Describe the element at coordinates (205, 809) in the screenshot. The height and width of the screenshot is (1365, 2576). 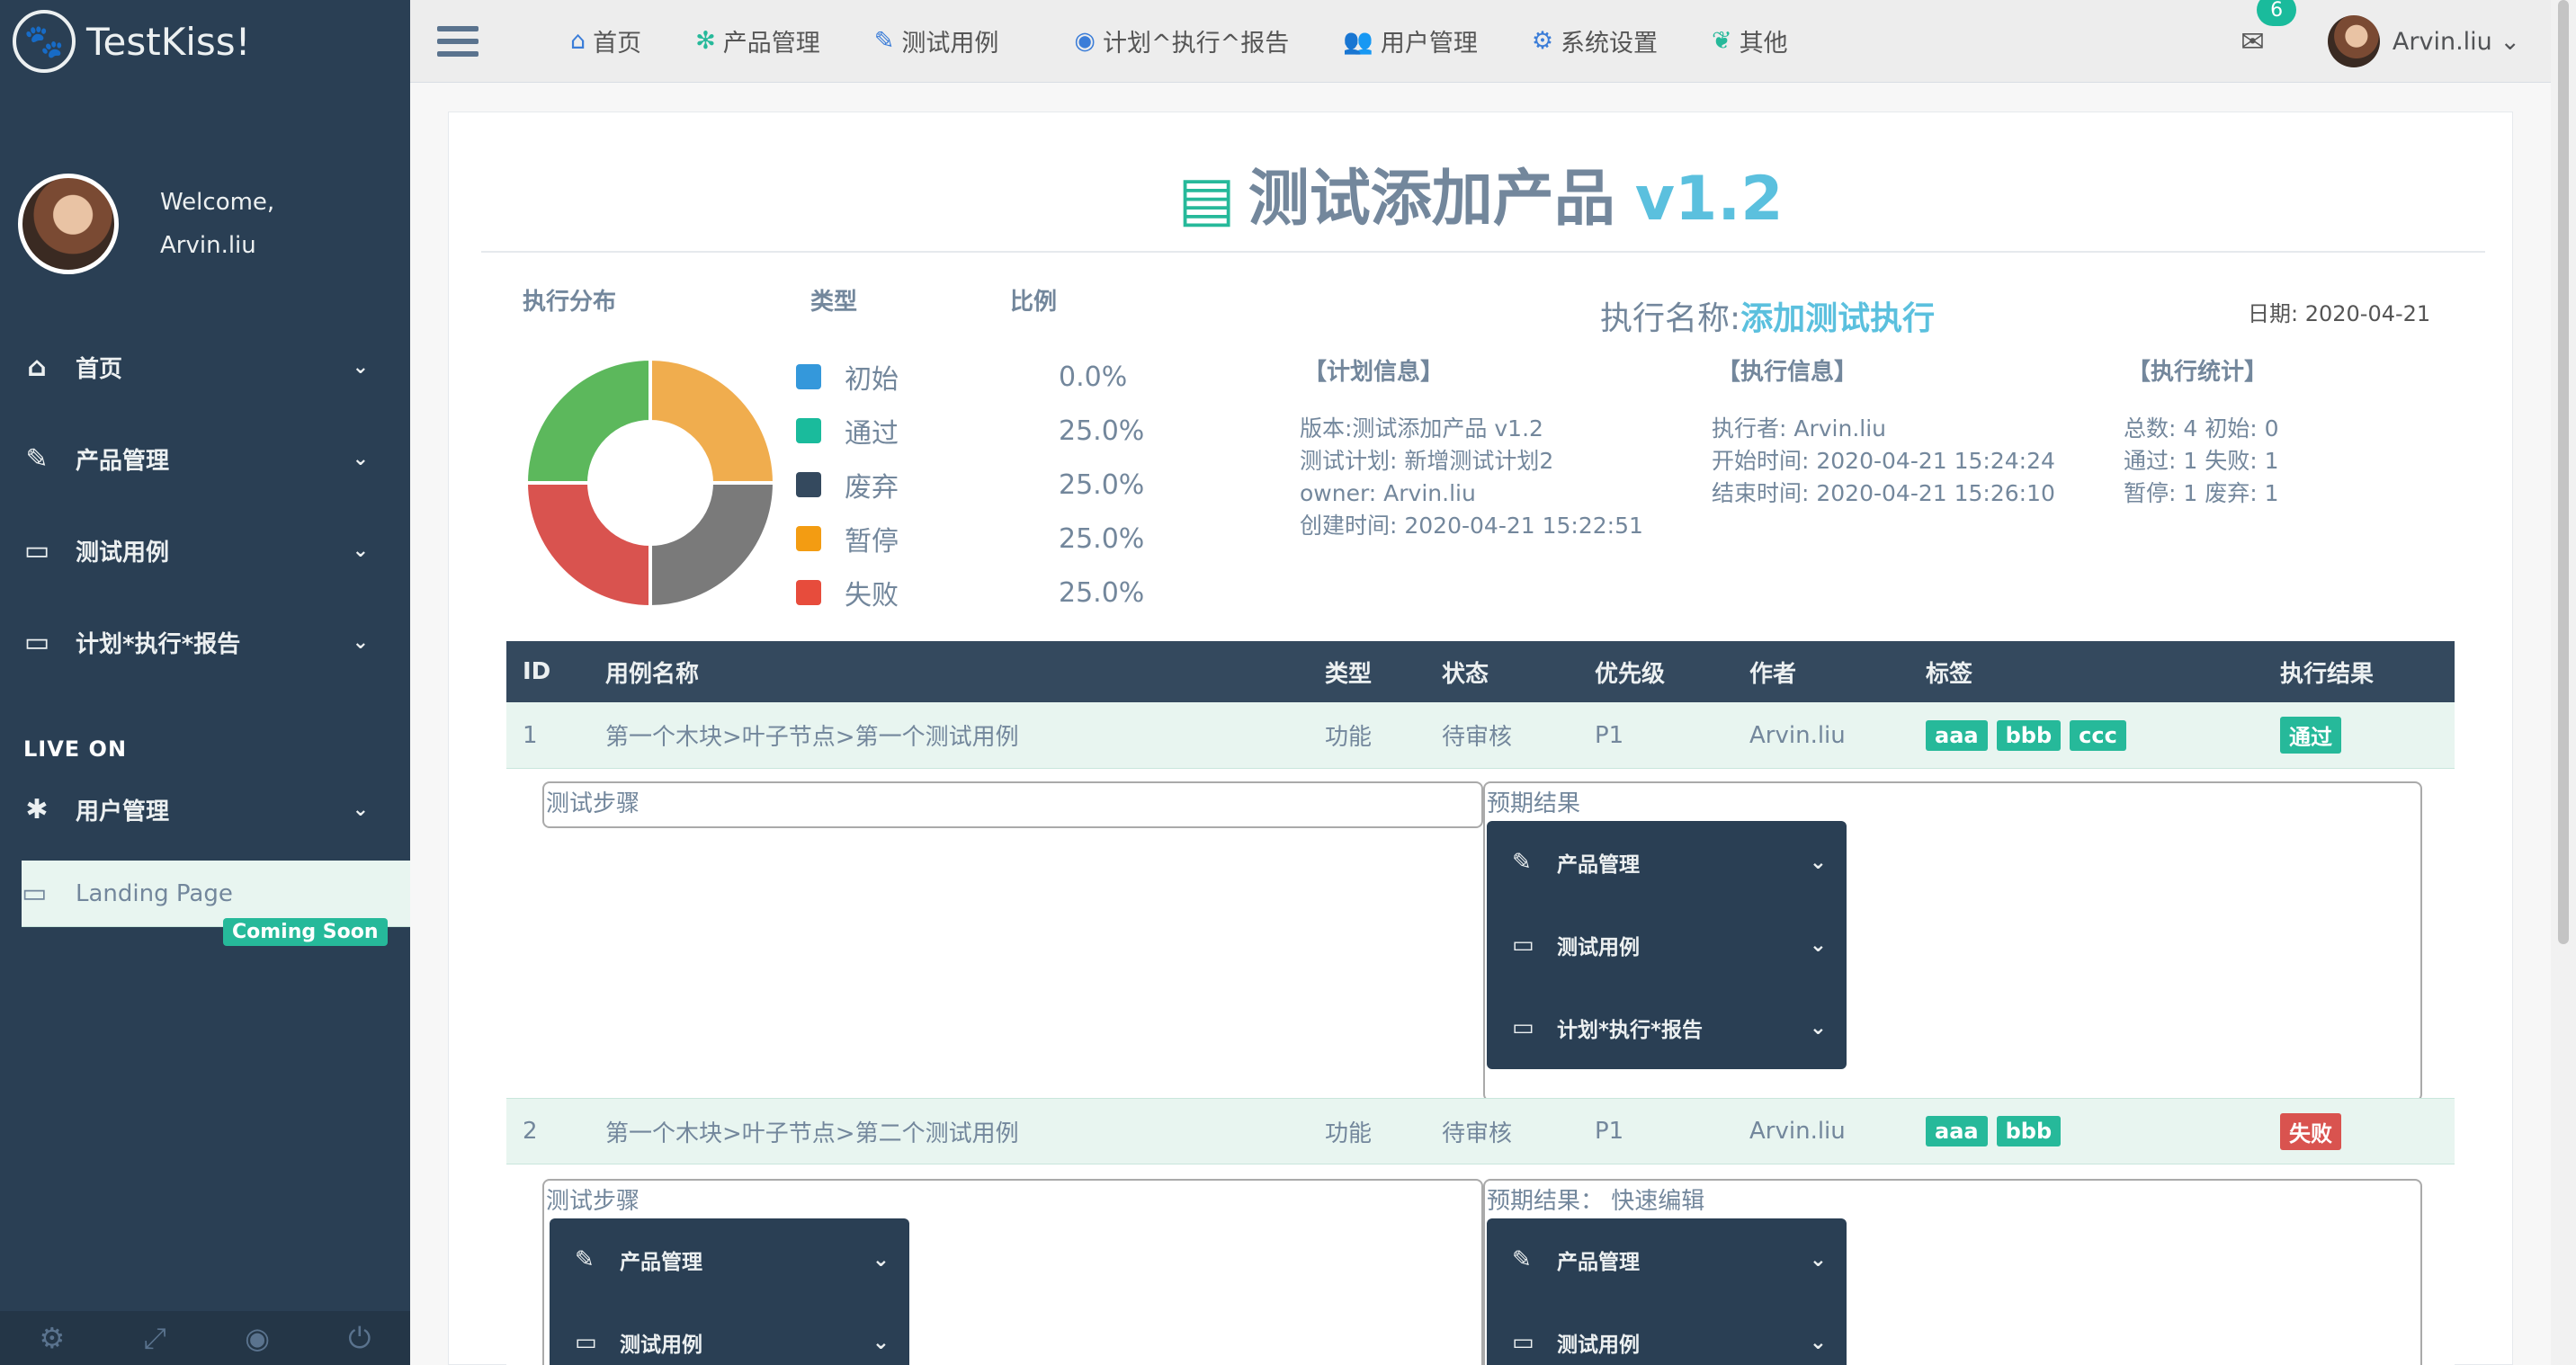
I see `sidebar-item-users: ✱ 用户管理 ⌄` at that location.